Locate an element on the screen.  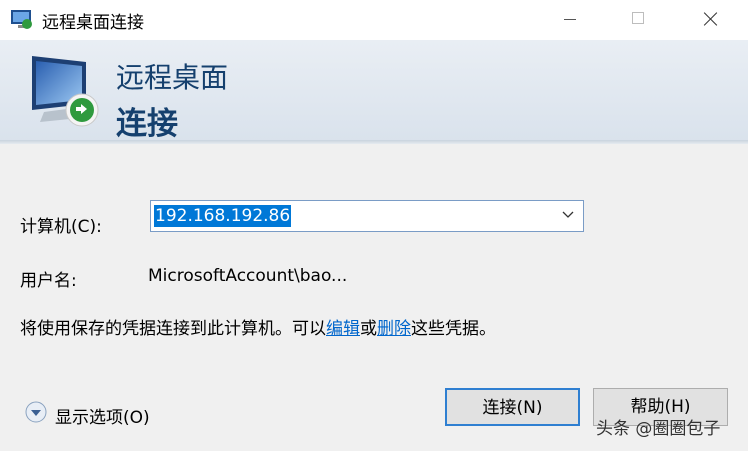
banner-divider is located at coordinates (374, 142).